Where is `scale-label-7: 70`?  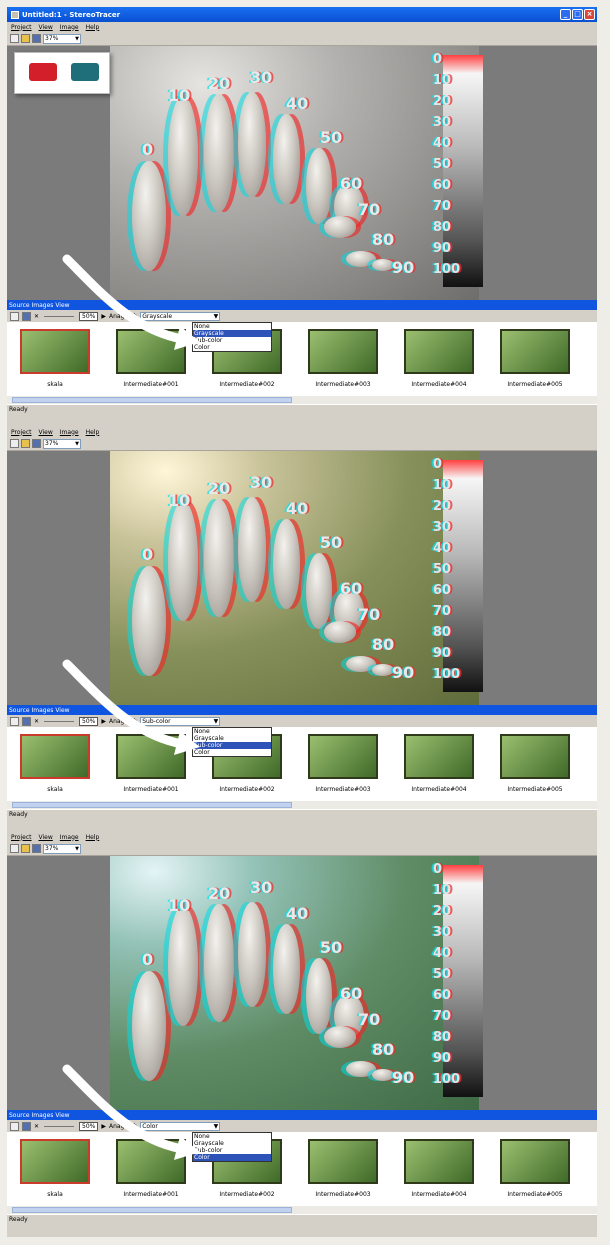 scale-label-7: 70 is located at coordinates (442, 206).